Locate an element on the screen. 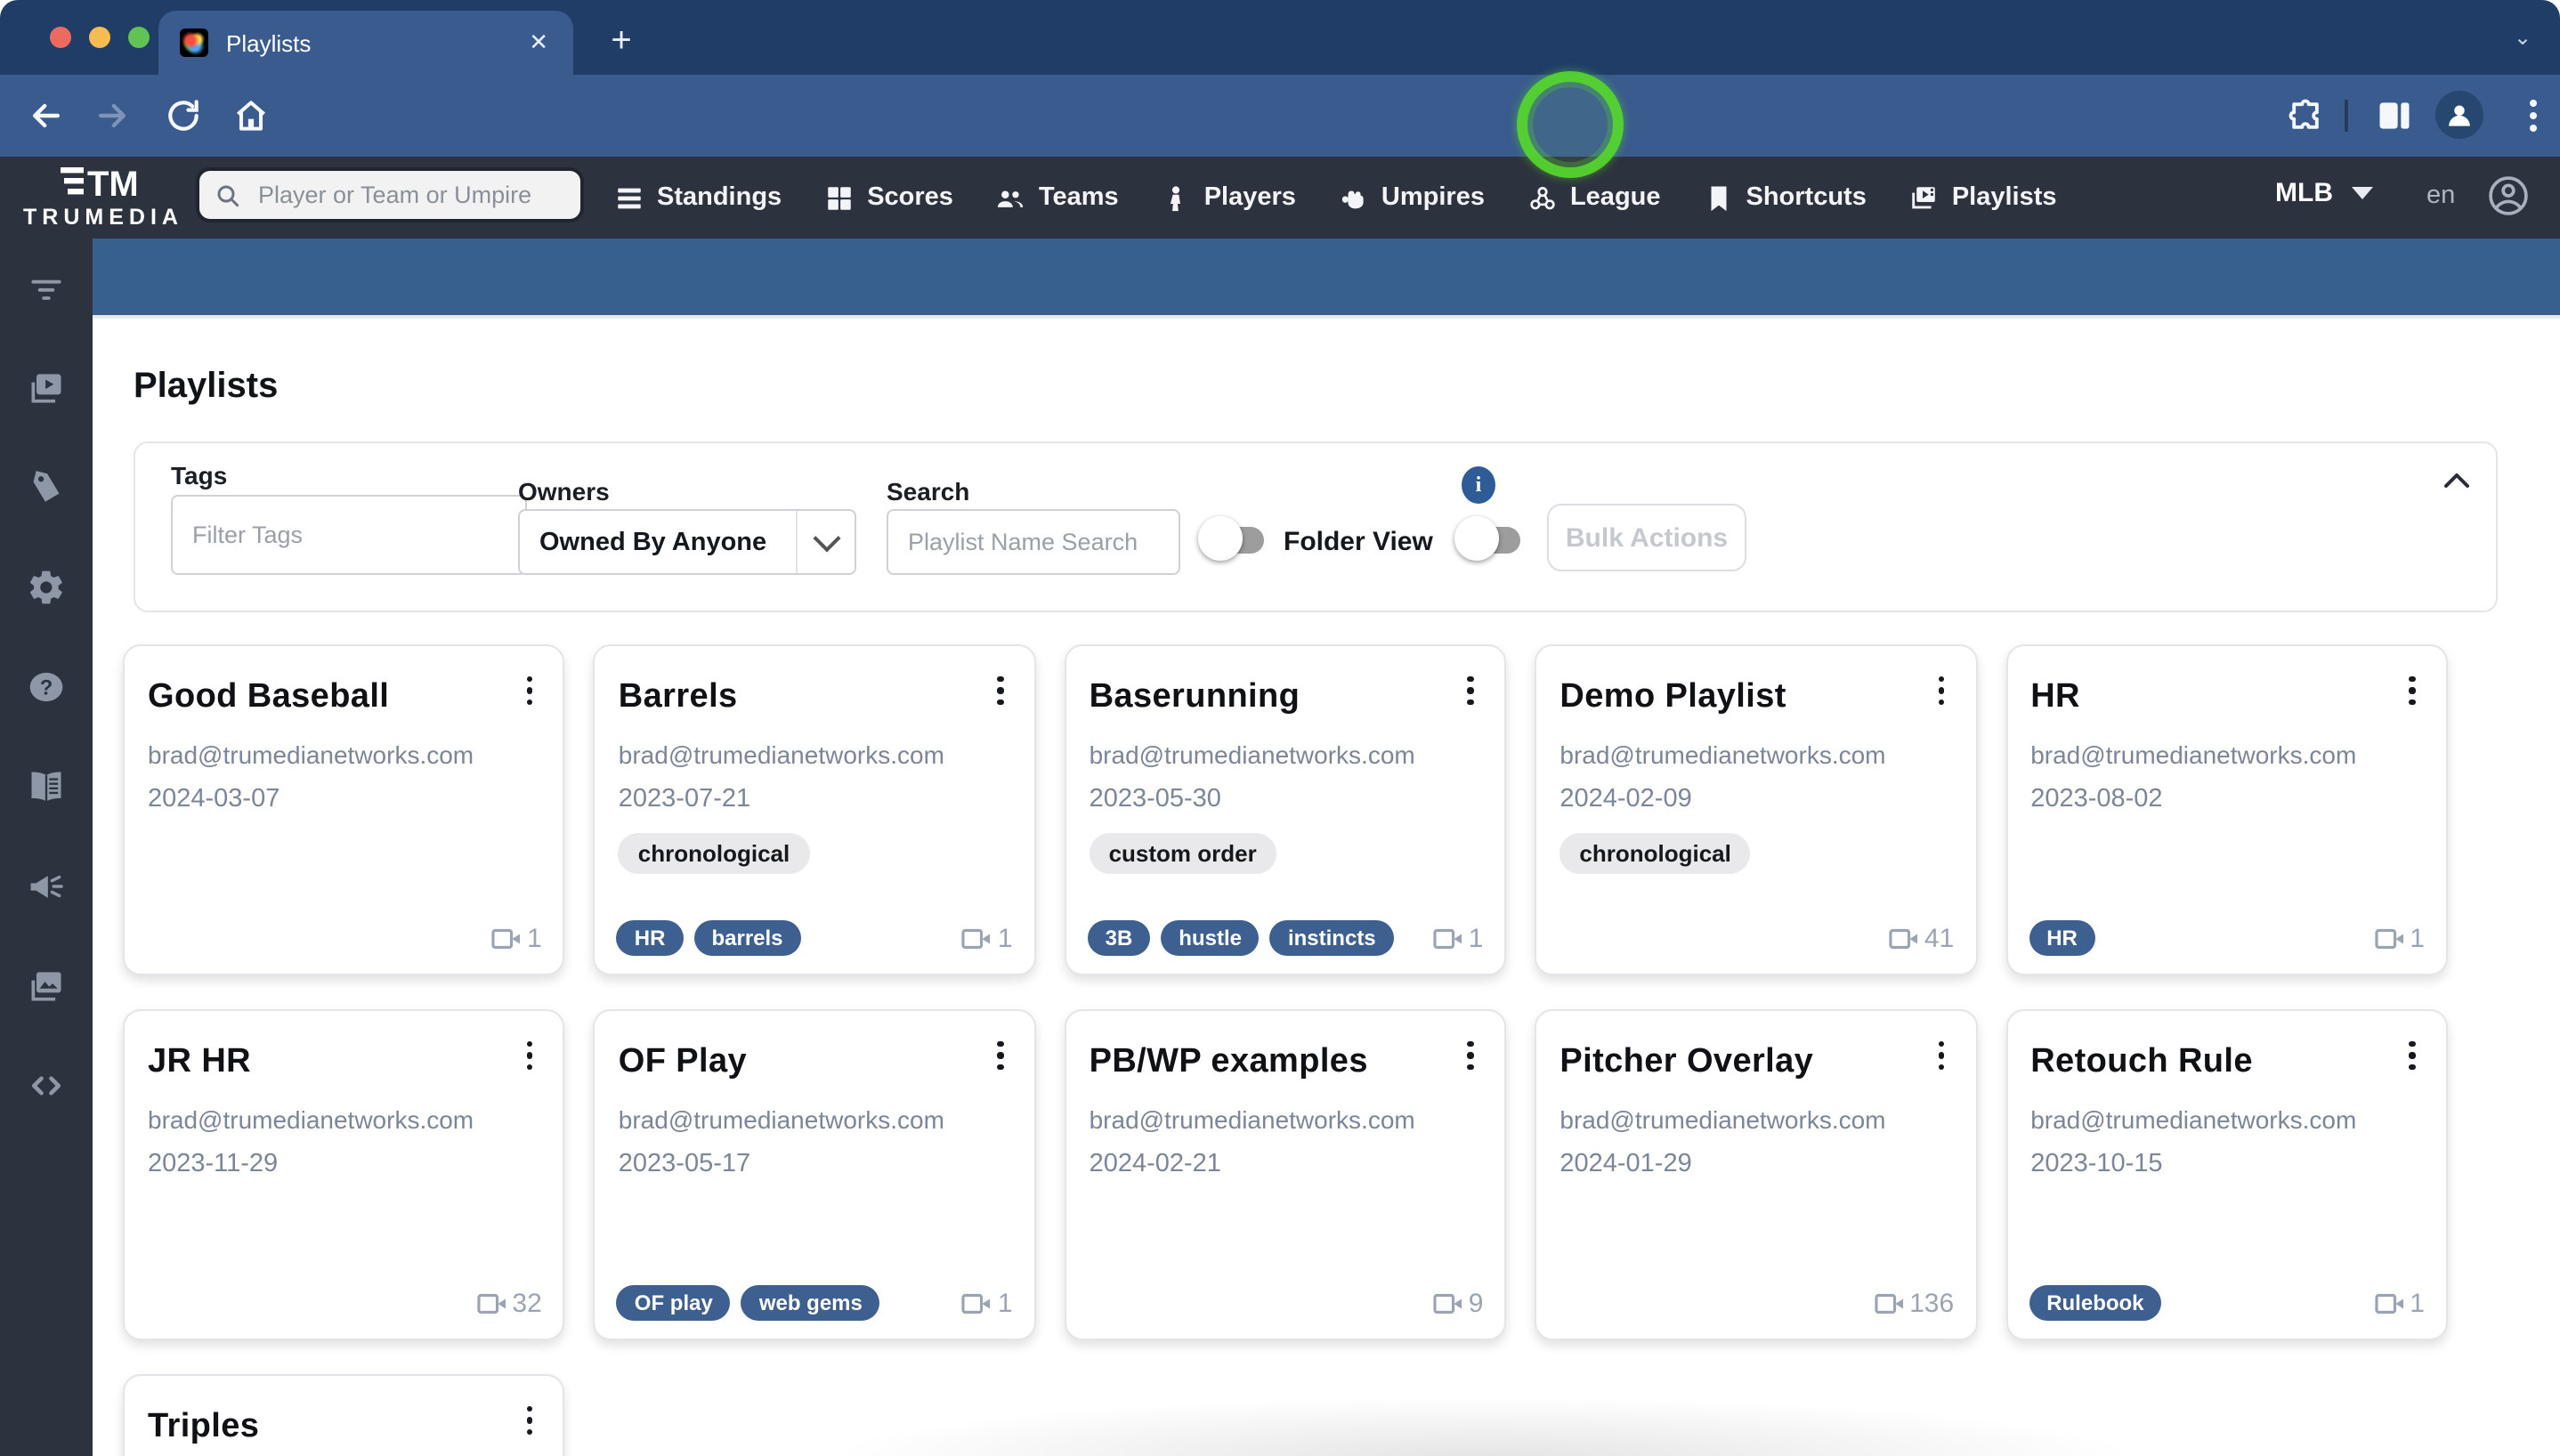  account-profile-icon is located at coordinates (2509, 196).